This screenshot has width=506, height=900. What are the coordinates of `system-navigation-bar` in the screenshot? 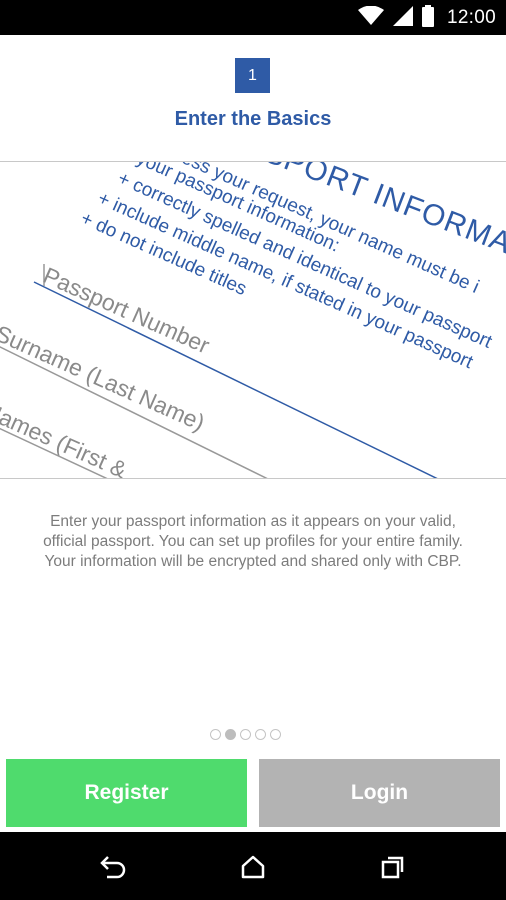 It's located at (253, 866).